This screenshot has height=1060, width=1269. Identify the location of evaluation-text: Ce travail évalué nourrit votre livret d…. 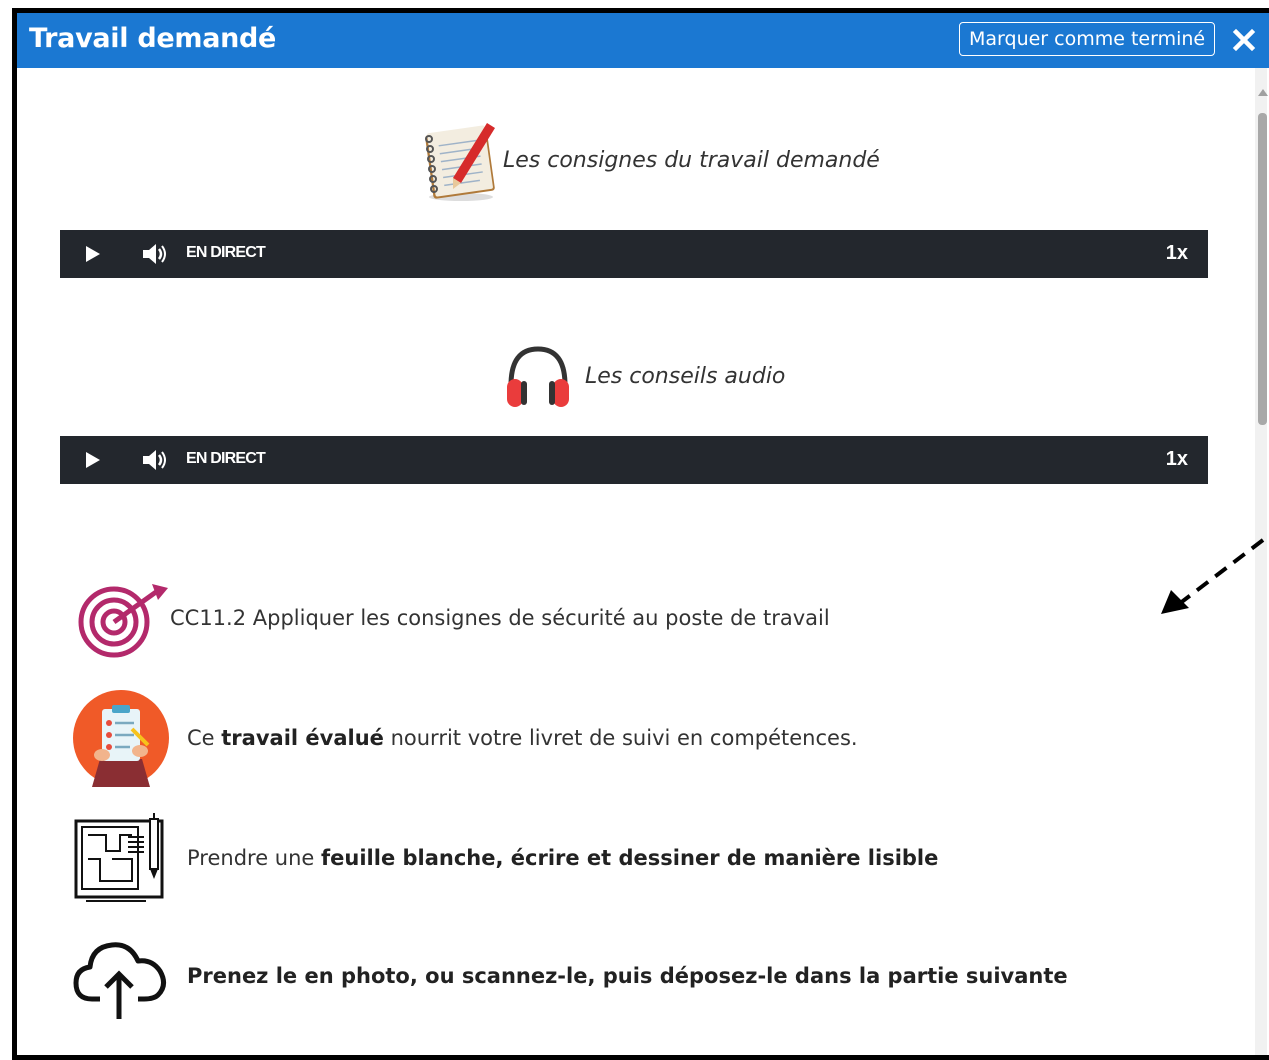
(522, 738).